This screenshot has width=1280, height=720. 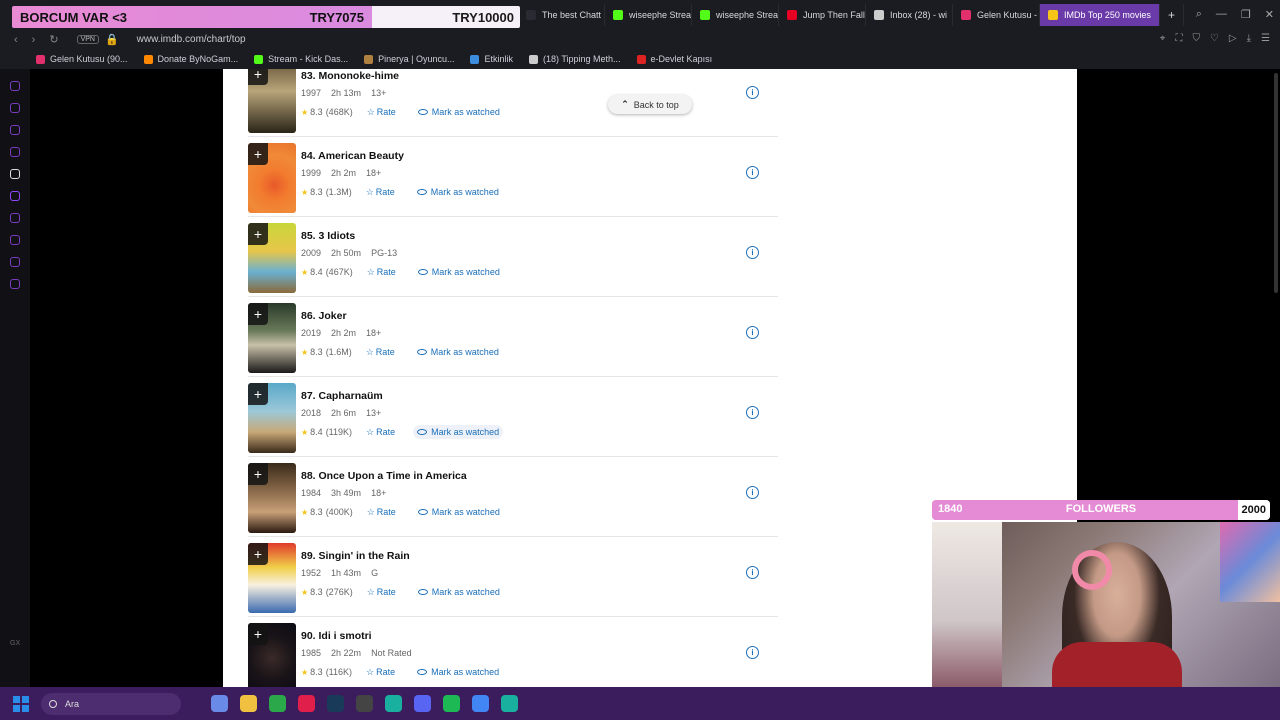 What do you see at coordinates (15, 86) in the screenshot?
I see `sidebar-speed-icon` at bounding box center [15, 86].